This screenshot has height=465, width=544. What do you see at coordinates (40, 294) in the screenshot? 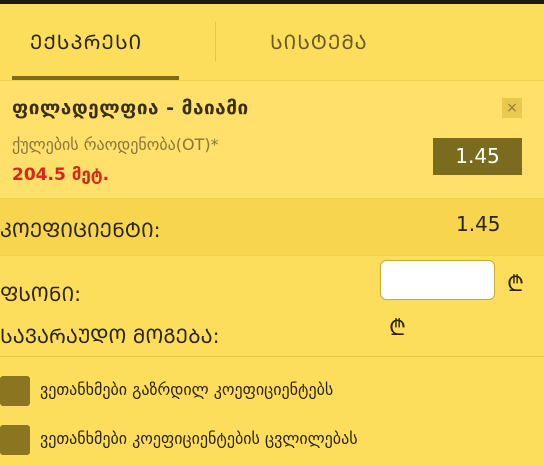
I see `stake-label: ᲤᲡᲝᲜᲘ:` at bounding box center [40, 294].